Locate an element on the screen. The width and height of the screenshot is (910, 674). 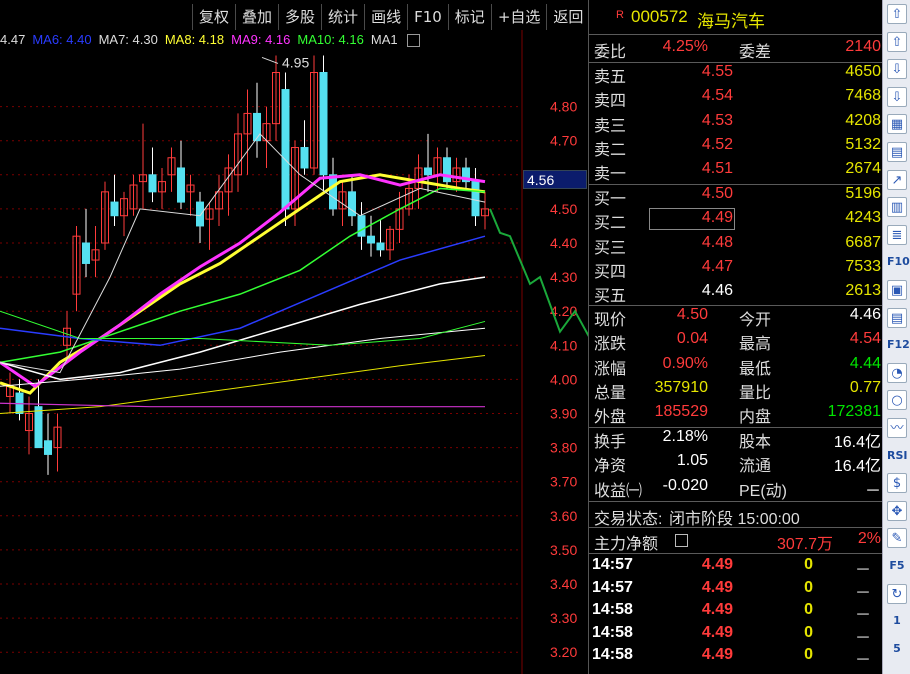
ma-label-3: MA8: 4.18 is located at coordinates (194, 39).